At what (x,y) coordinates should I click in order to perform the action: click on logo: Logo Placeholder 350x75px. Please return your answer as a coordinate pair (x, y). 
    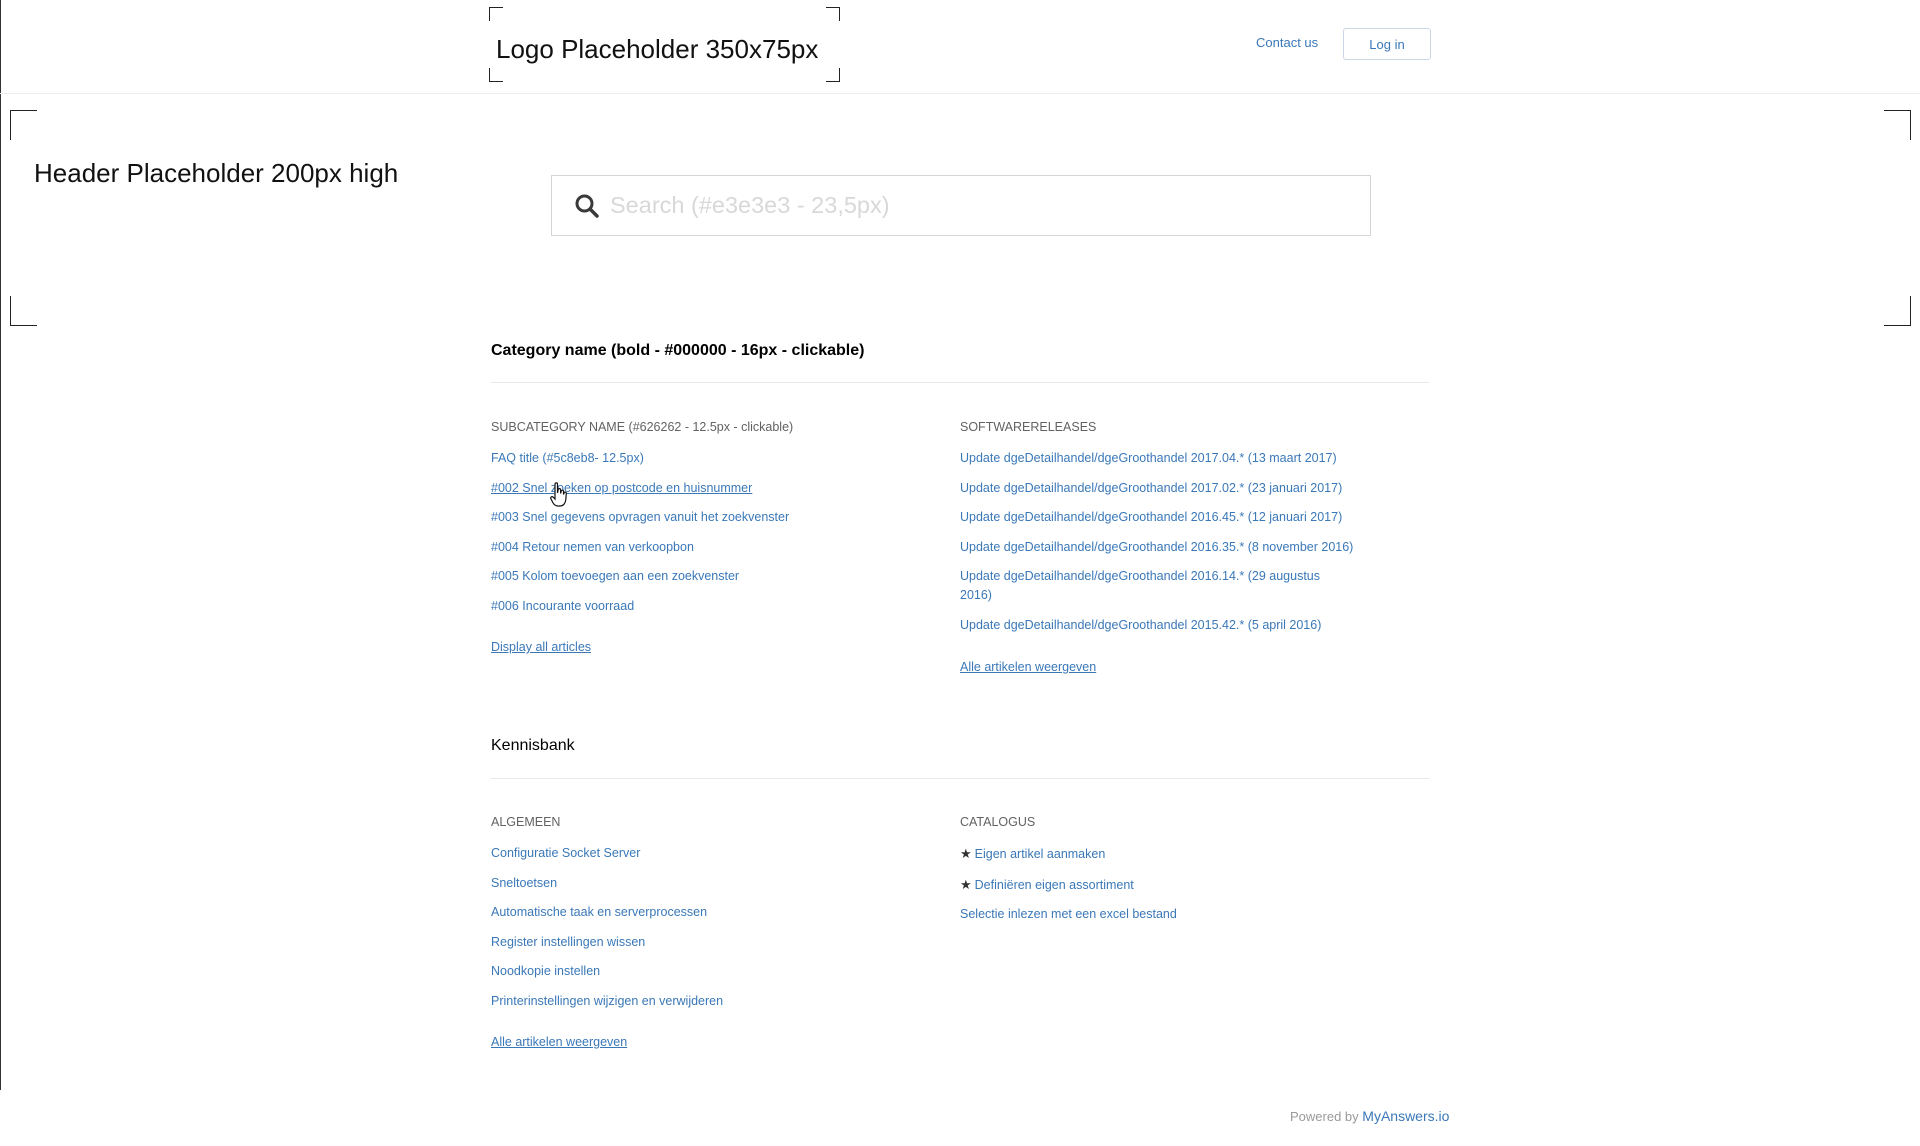
    Looking at the image, I should click on (664, 44).